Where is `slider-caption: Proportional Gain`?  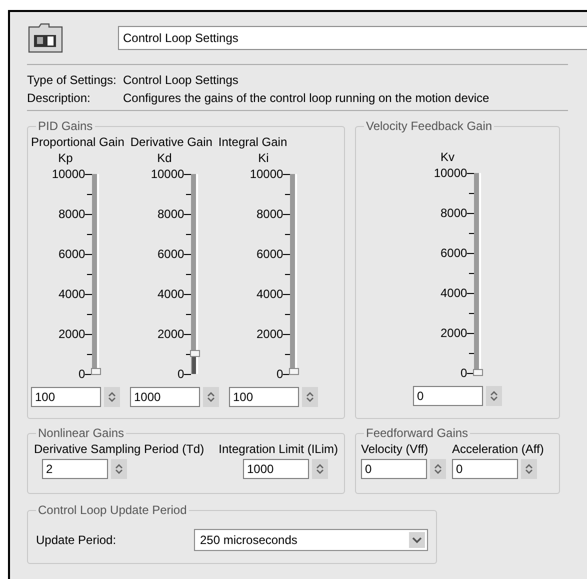
slider-caption: Proportional Gain is located at coordinates (77, 142).